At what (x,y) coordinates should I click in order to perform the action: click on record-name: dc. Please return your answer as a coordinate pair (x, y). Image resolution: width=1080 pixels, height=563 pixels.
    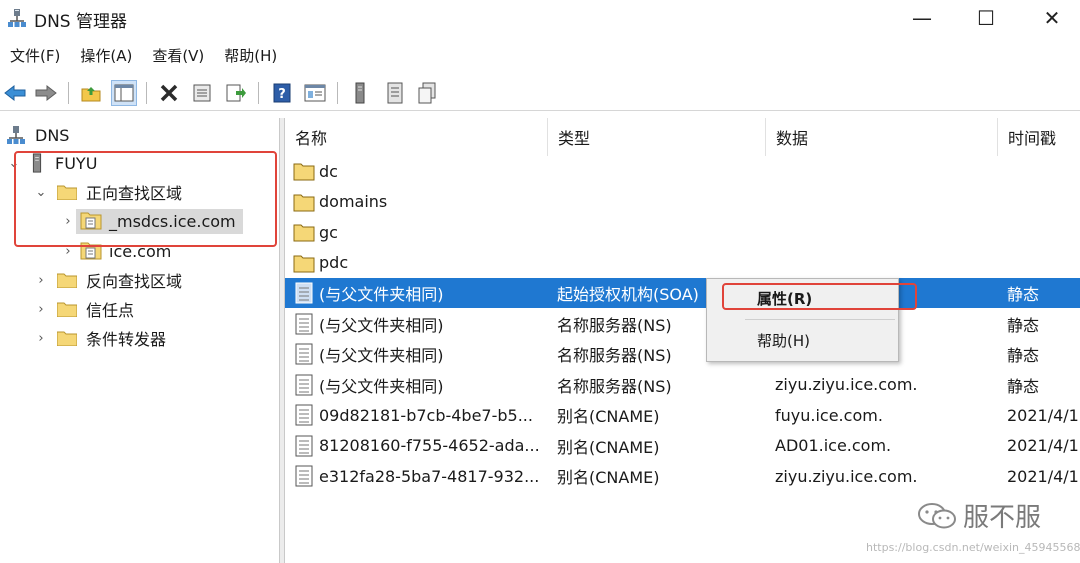
    Looking at the image, I should click on (328, 171).